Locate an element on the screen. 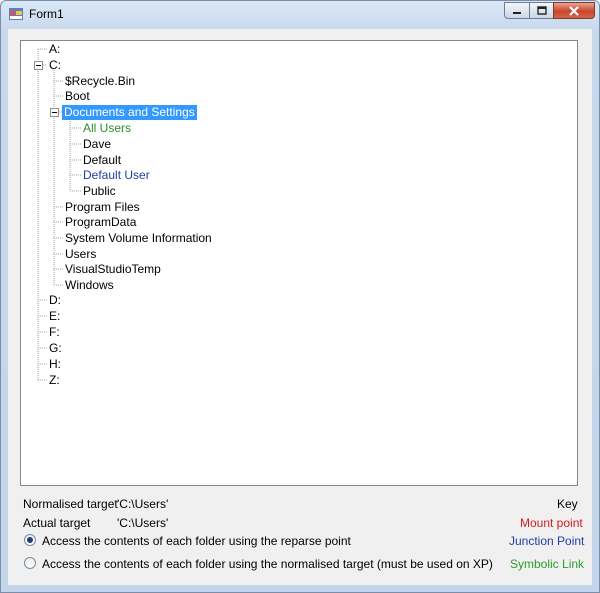 The image size is (600, 593). tree-node-program-files: Program Files is located at coordinates (102, 207).